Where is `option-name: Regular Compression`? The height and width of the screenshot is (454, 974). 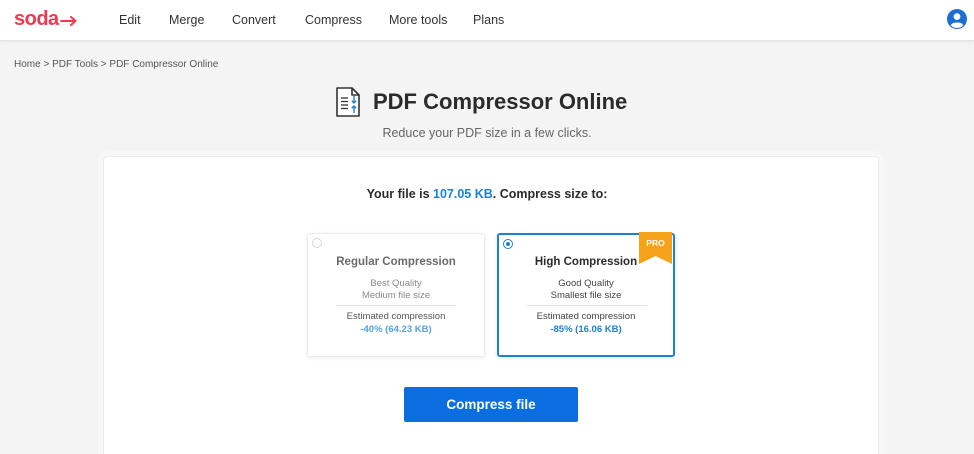 option-name: Regular Compression is located at coordinates (396, 262).